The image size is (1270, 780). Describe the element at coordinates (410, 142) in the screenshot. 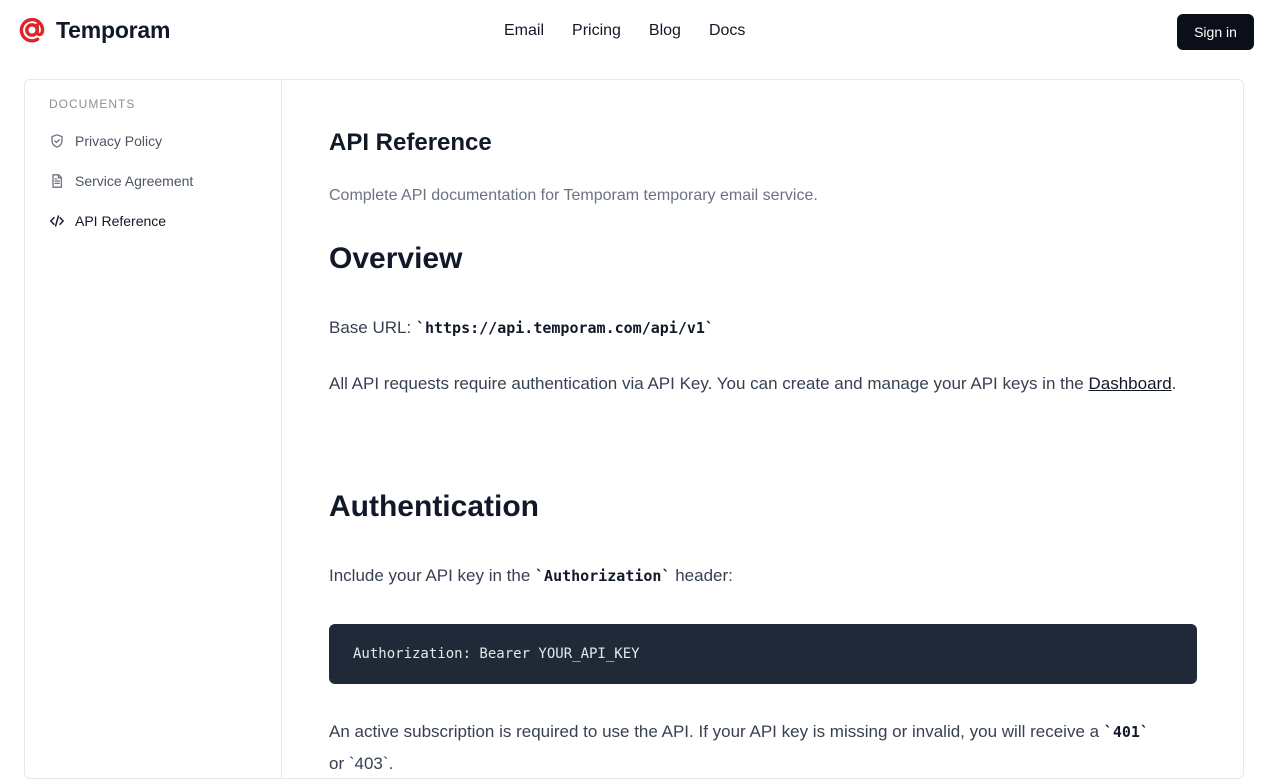

I see `page-title: API Reference` at that location.